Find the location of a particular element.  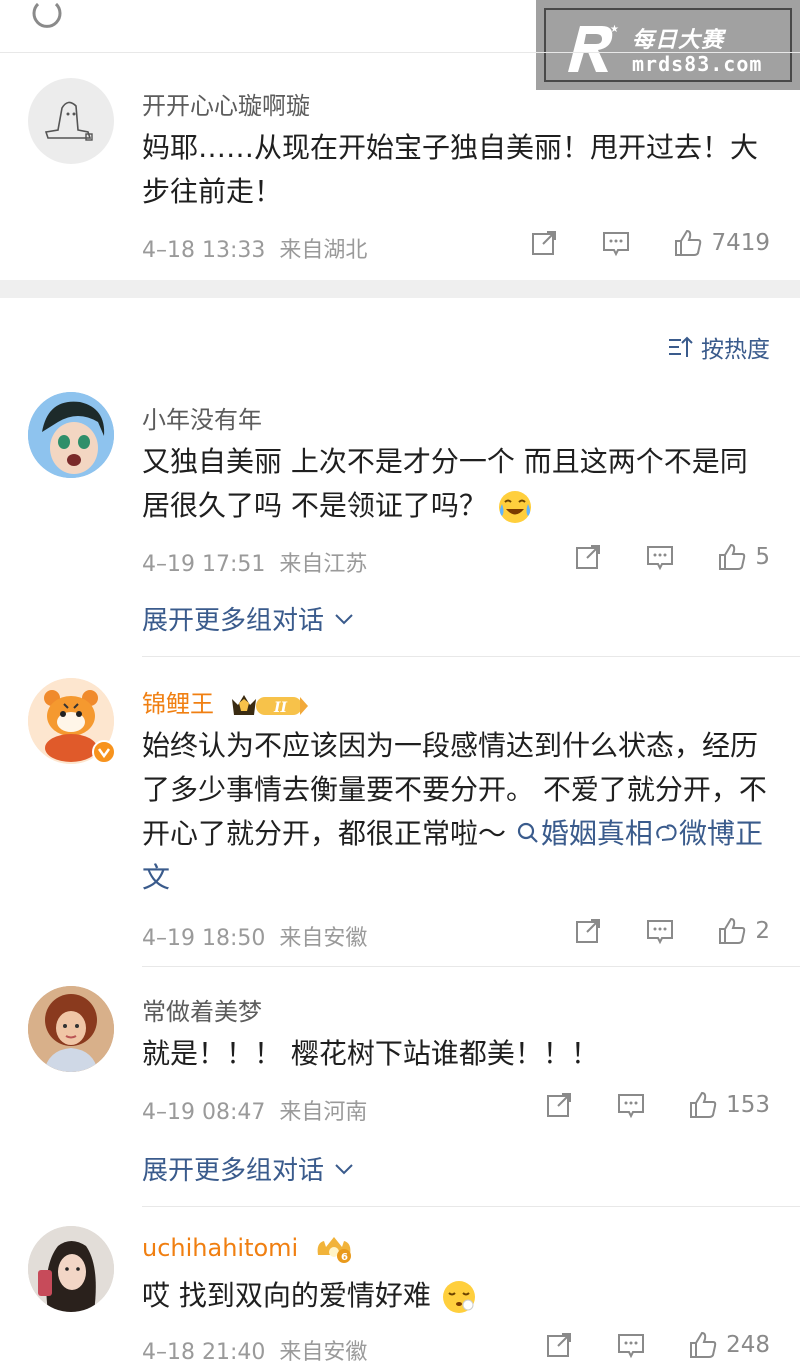

ghost-avatar-icon is located at coordinates (68, 121).